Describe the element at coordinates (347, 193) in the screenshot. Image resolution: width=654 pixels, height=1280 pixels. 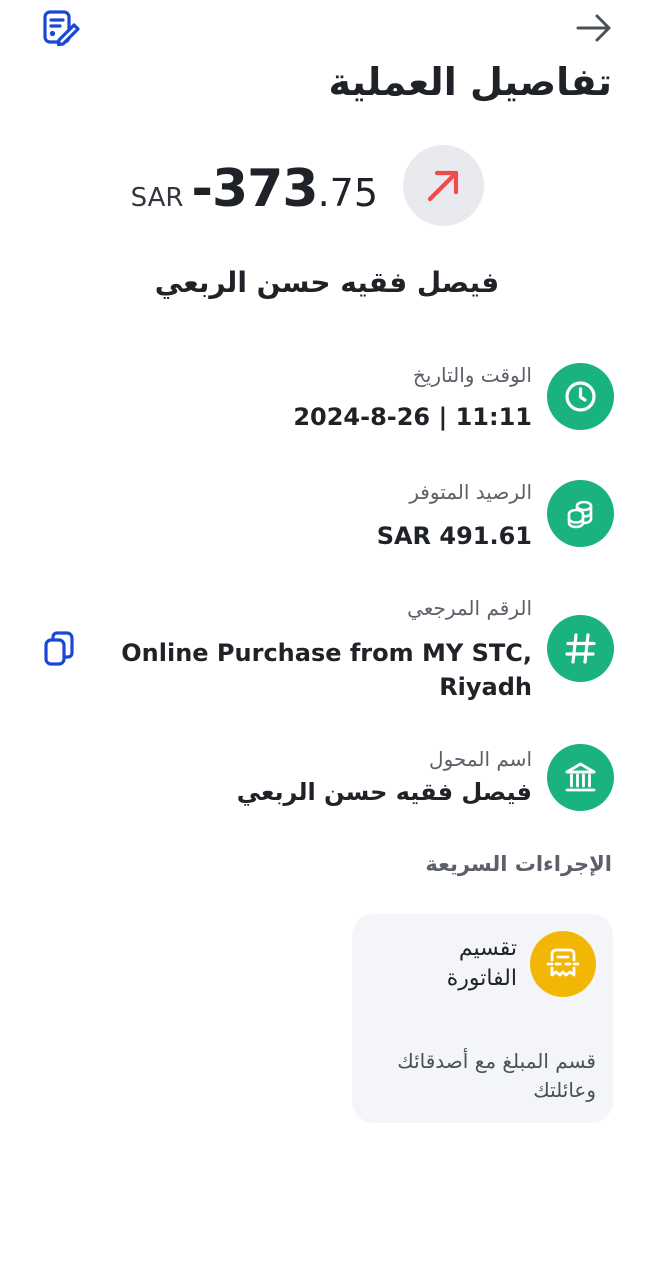
I see `amount-fraction: .75` at that location.